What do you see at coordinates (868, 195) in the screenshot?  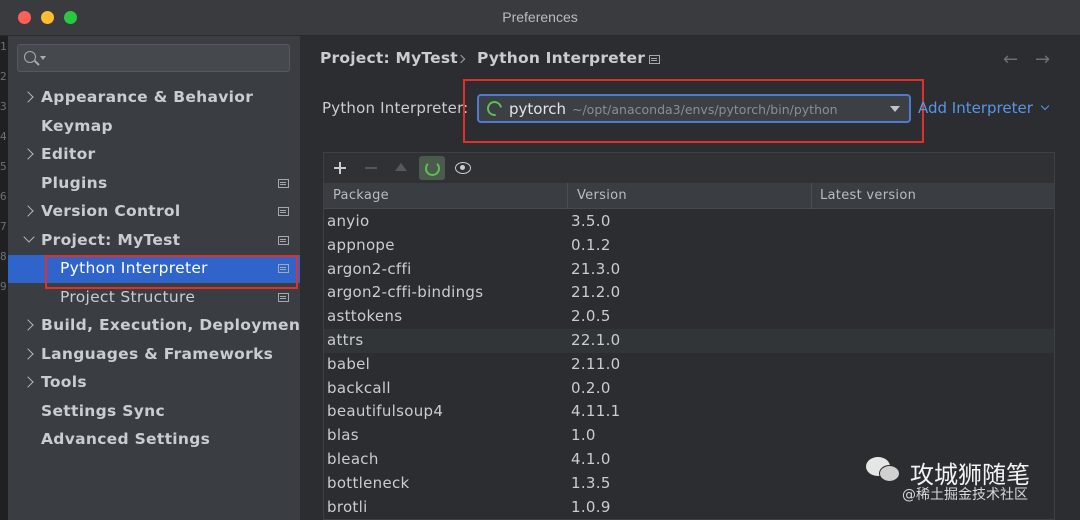 I see `column-header-latest-version: Latest version` at bounding box center [868, 195].